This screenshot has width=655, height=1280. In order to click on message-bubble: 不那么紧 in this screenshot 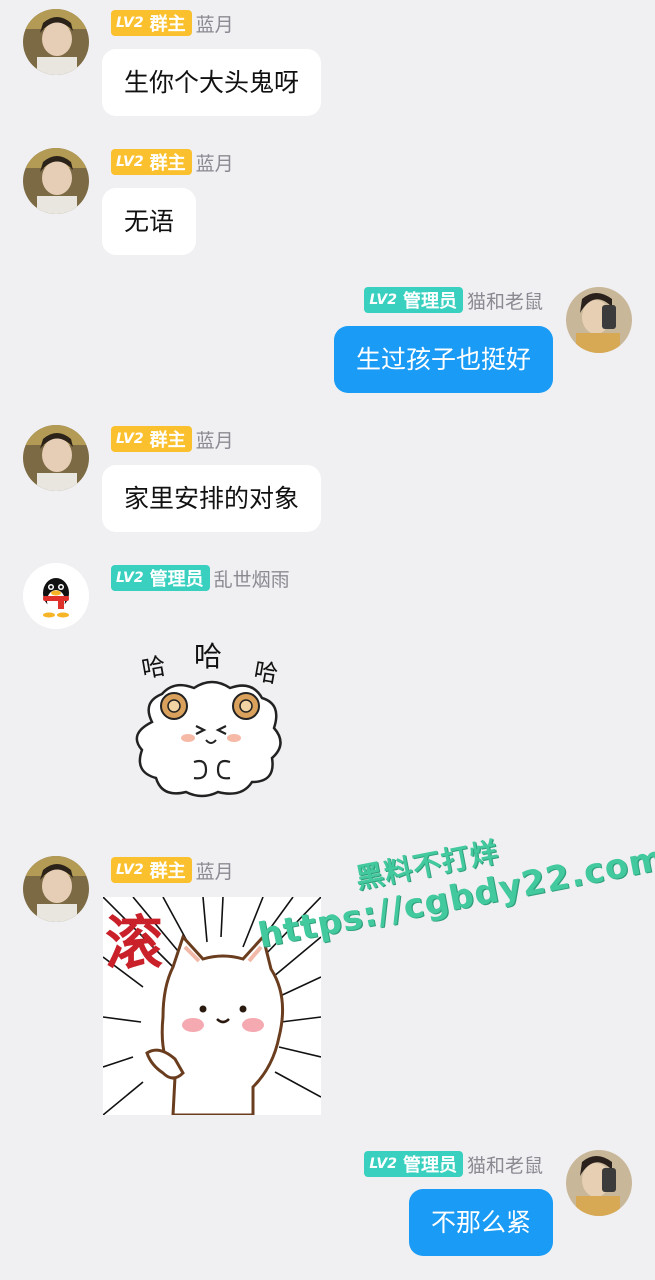, I will do `click(480, 1222)`.